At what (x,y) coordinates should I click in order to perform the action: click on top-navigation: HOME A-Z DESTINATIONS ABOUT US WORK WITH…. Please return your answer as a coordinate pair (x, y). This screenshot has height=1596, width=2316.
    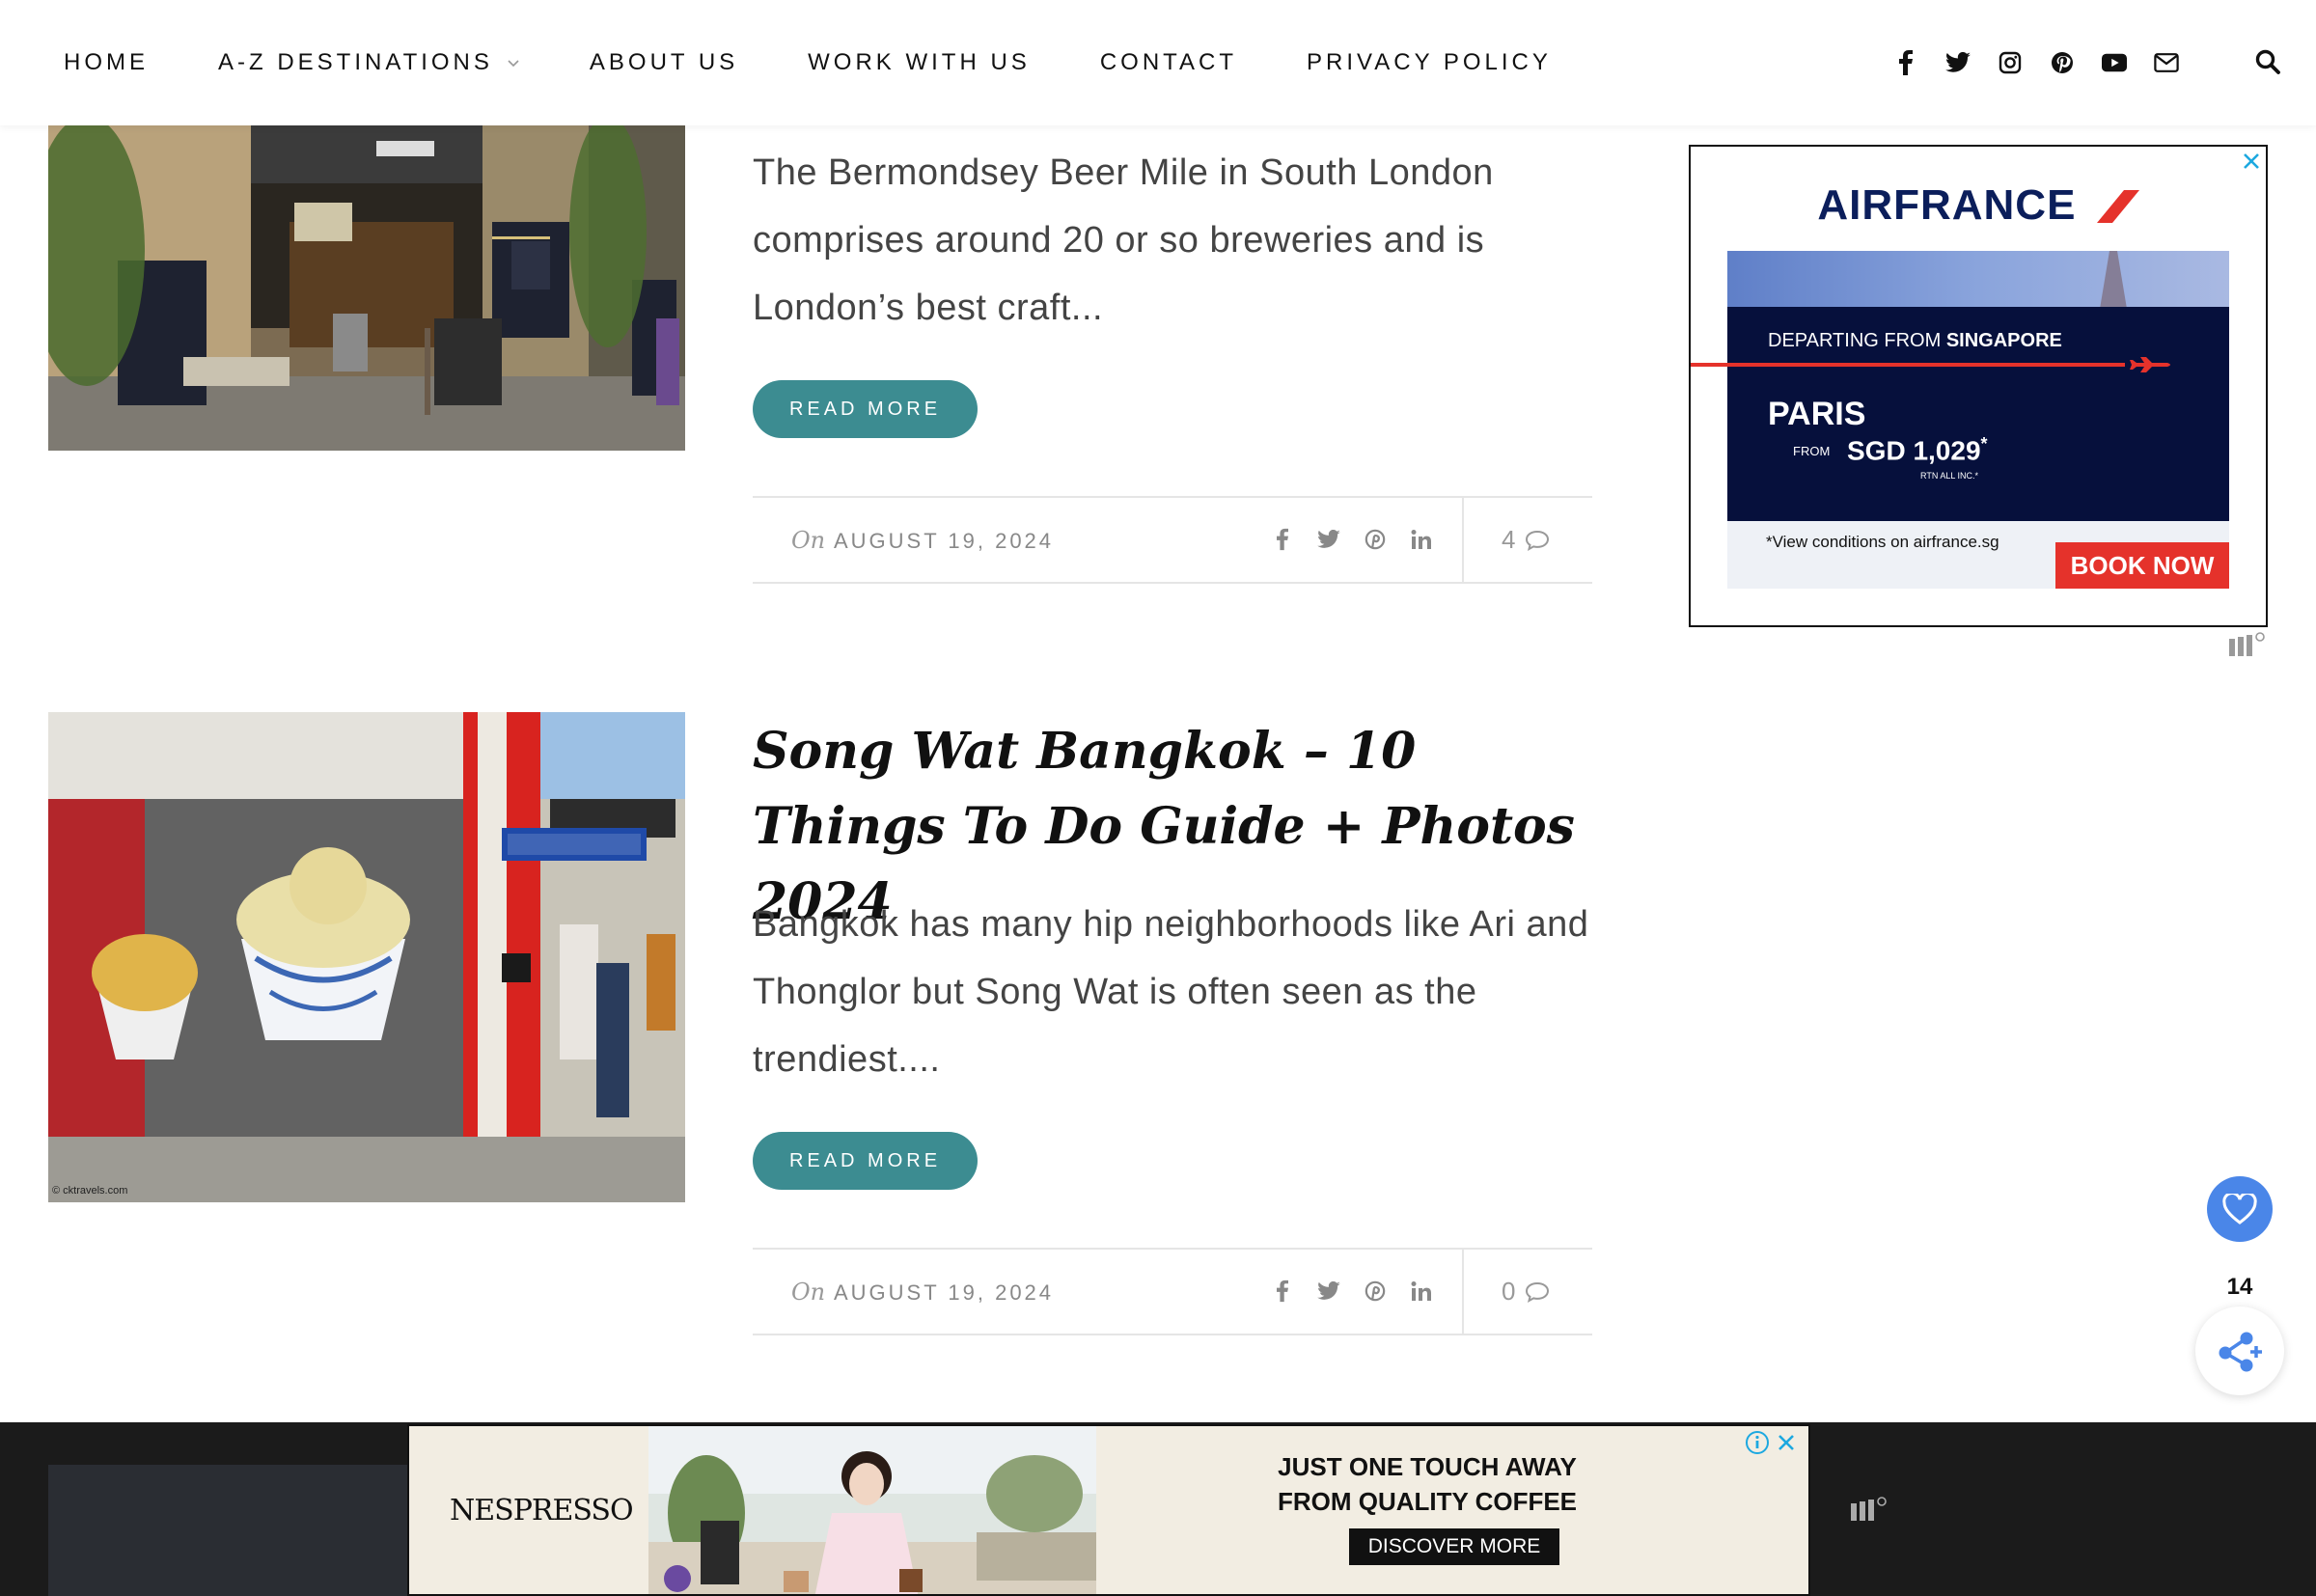
    Looking at the image, I should click on (1158, 63).